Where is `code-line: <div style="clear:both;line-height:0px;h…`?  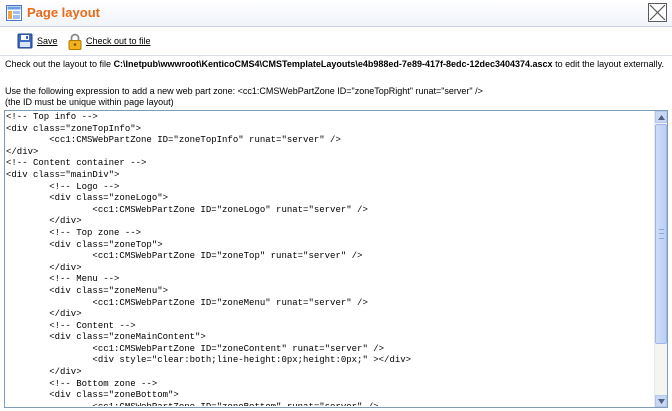
code-line: <div style="clear:both;line-height:0px;h… is located at coordinates (209, 360).